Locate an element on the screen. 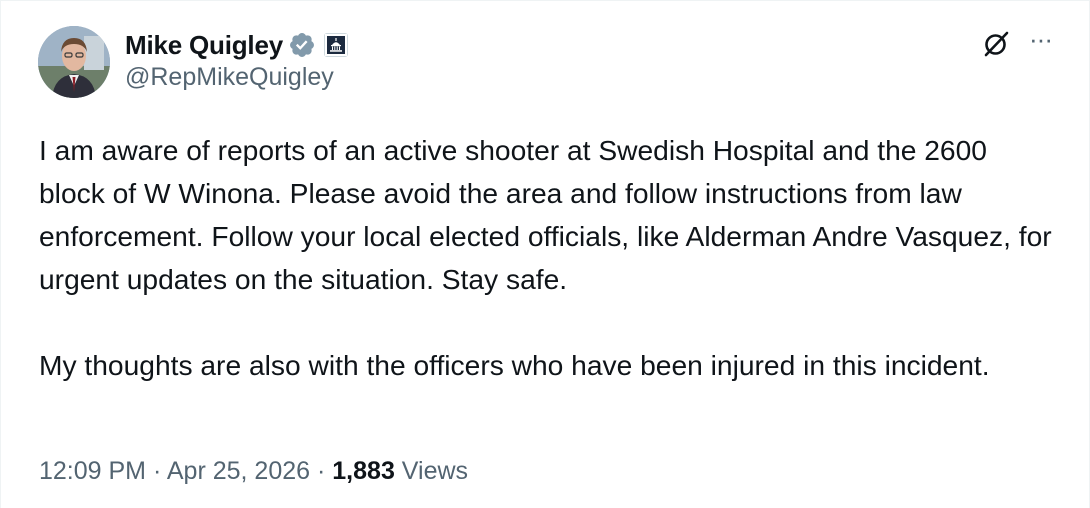 Image resolution: width=1090 pixels, height=508 pixels. avatar-photo is located at coordinates (74, 62).